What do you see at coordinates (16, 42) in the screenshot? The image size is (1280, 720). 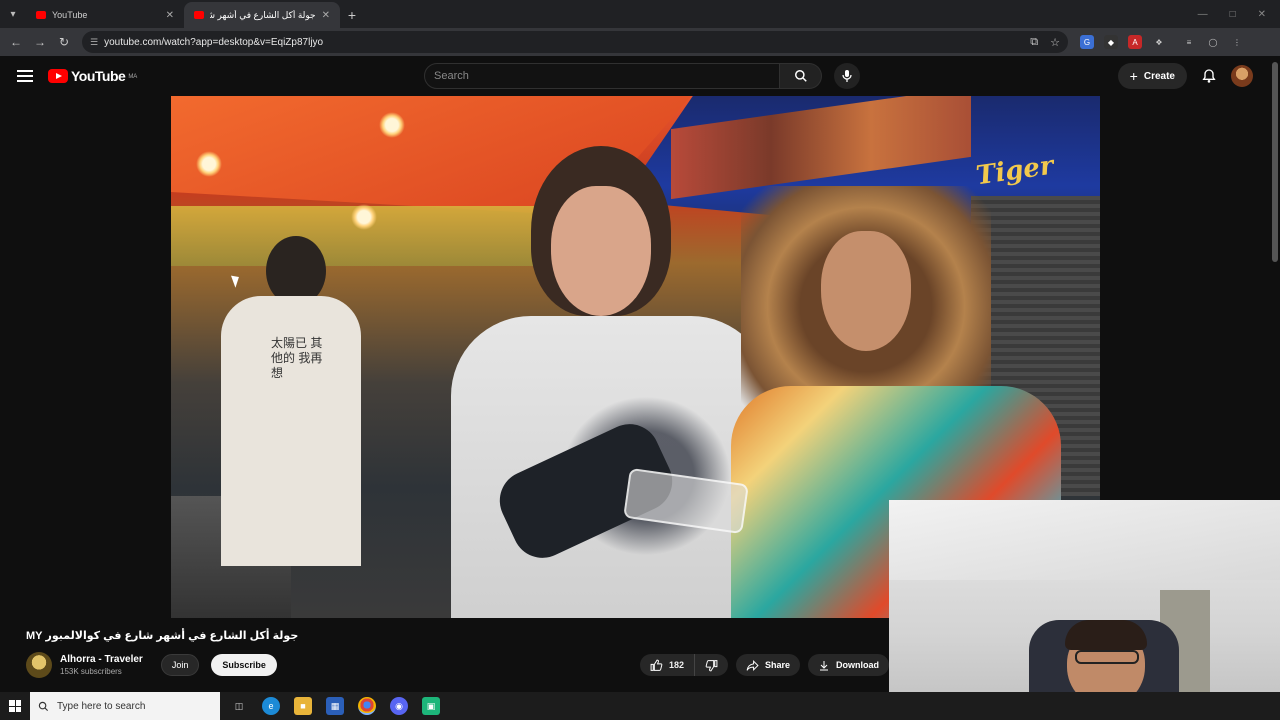 I see `back-icon: ←` at bounding box center [16, 42].